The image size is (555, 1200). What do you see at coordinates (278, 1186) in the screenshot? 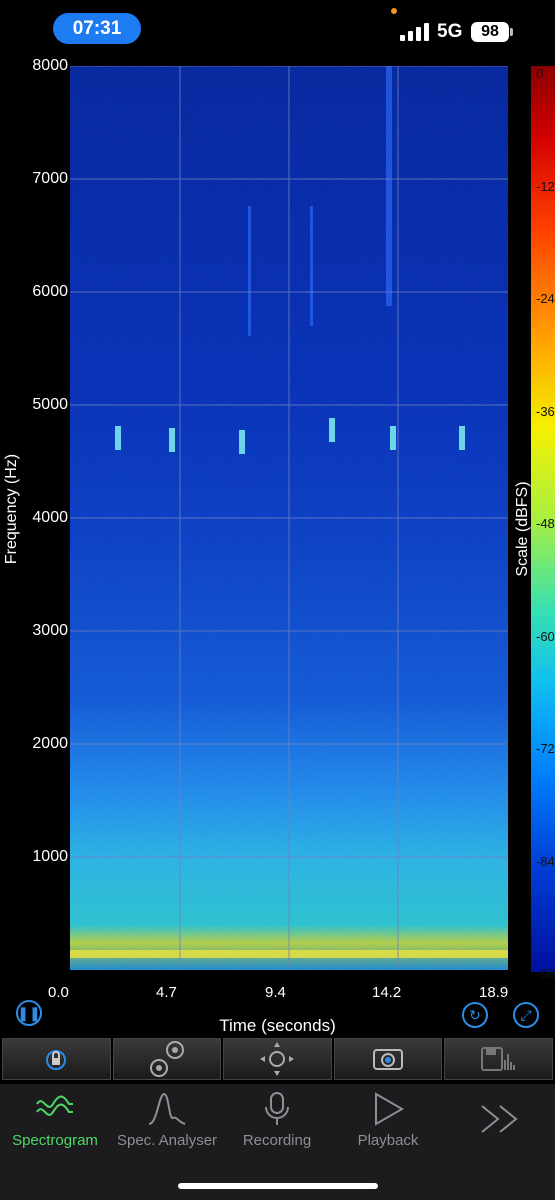
I see `home-indicator` at bounding box center [278, 1186].